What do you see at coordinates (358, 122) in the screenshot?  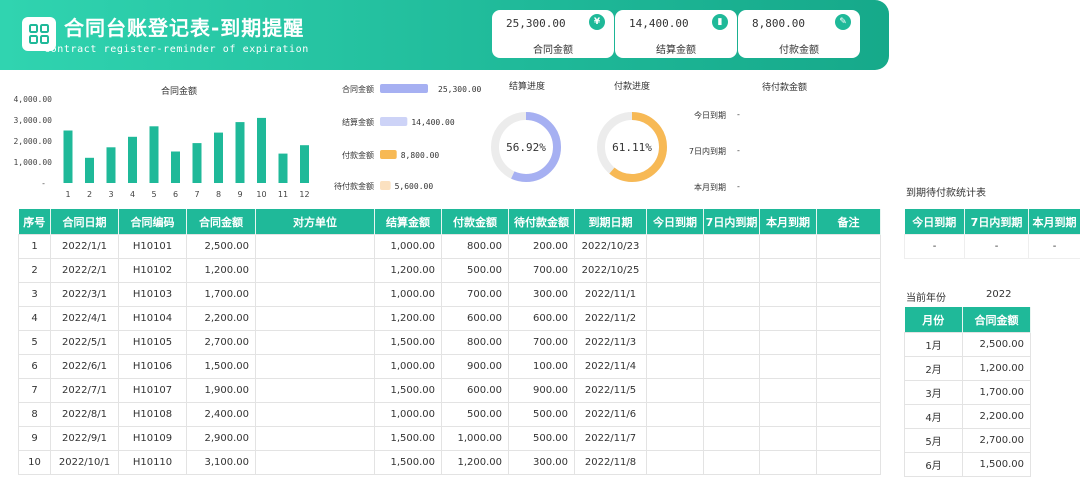 I see `hbar-category-label: 结算金额` at bounding box center [358, 122].